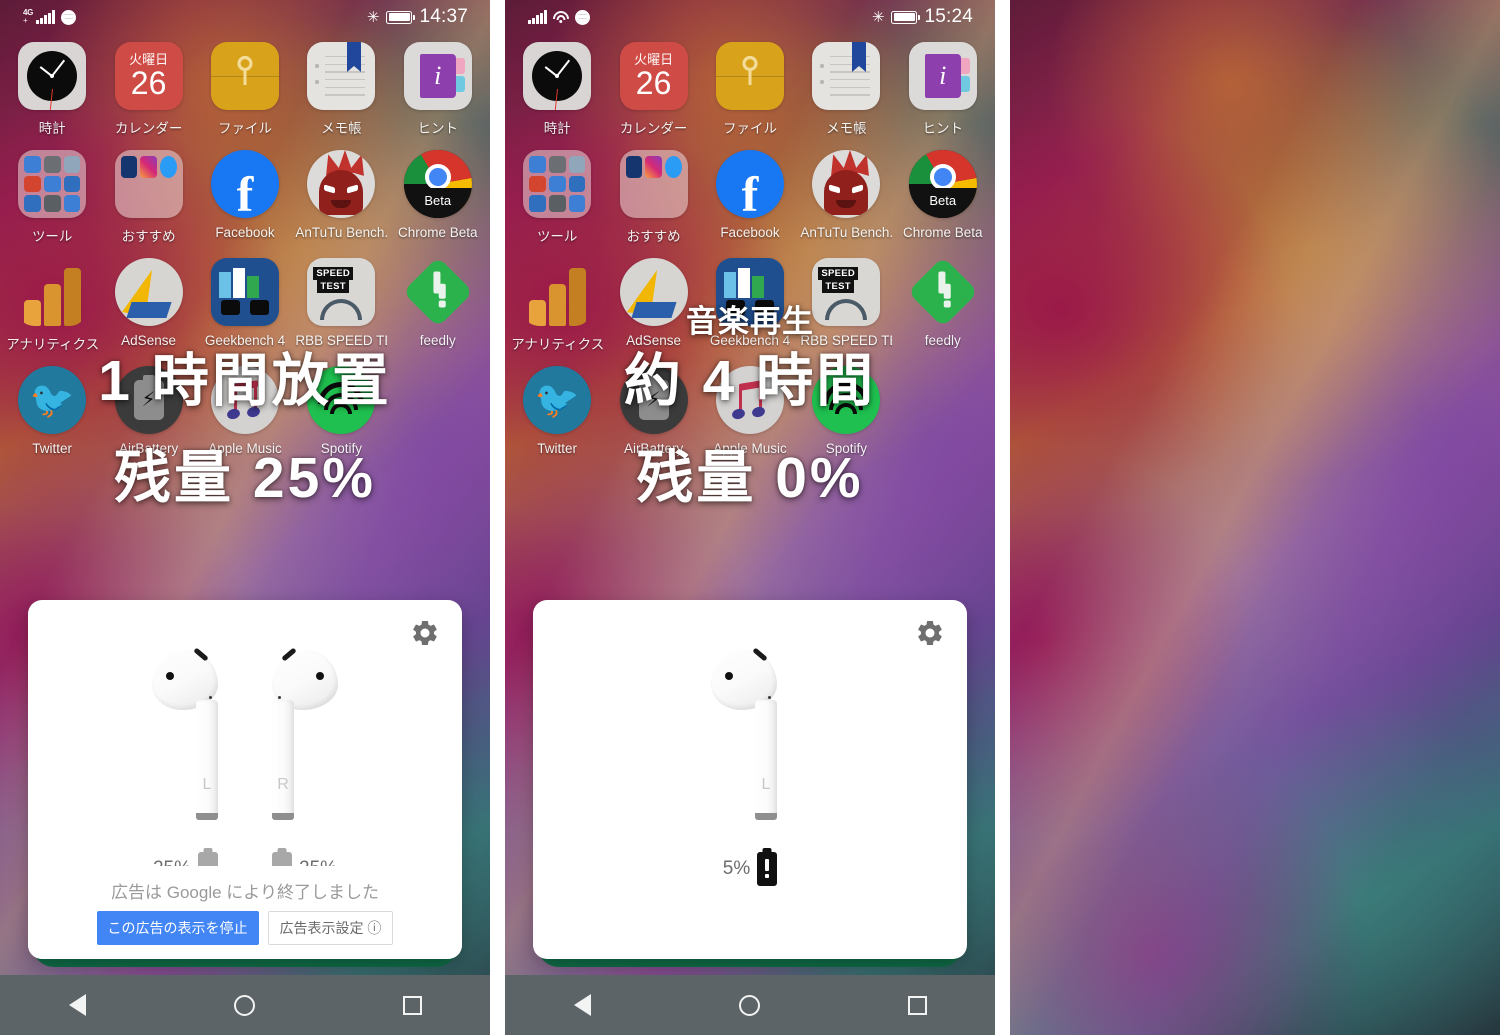 This screenshot has height=1035, width=1500. I want to click on airpods-illustration: L, so click(750, 738).